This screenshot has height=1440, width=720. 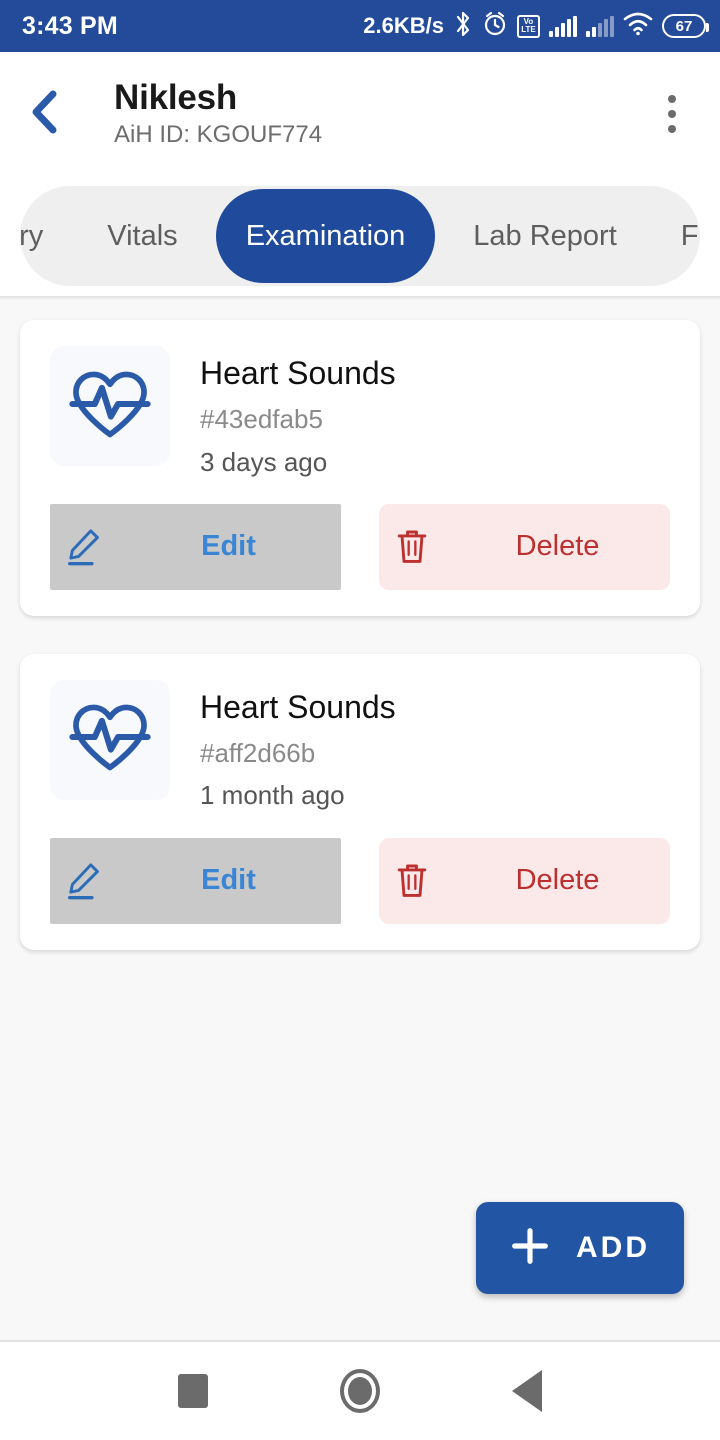 I want to click on bluetooth-icon, so click(x=463, y=26).